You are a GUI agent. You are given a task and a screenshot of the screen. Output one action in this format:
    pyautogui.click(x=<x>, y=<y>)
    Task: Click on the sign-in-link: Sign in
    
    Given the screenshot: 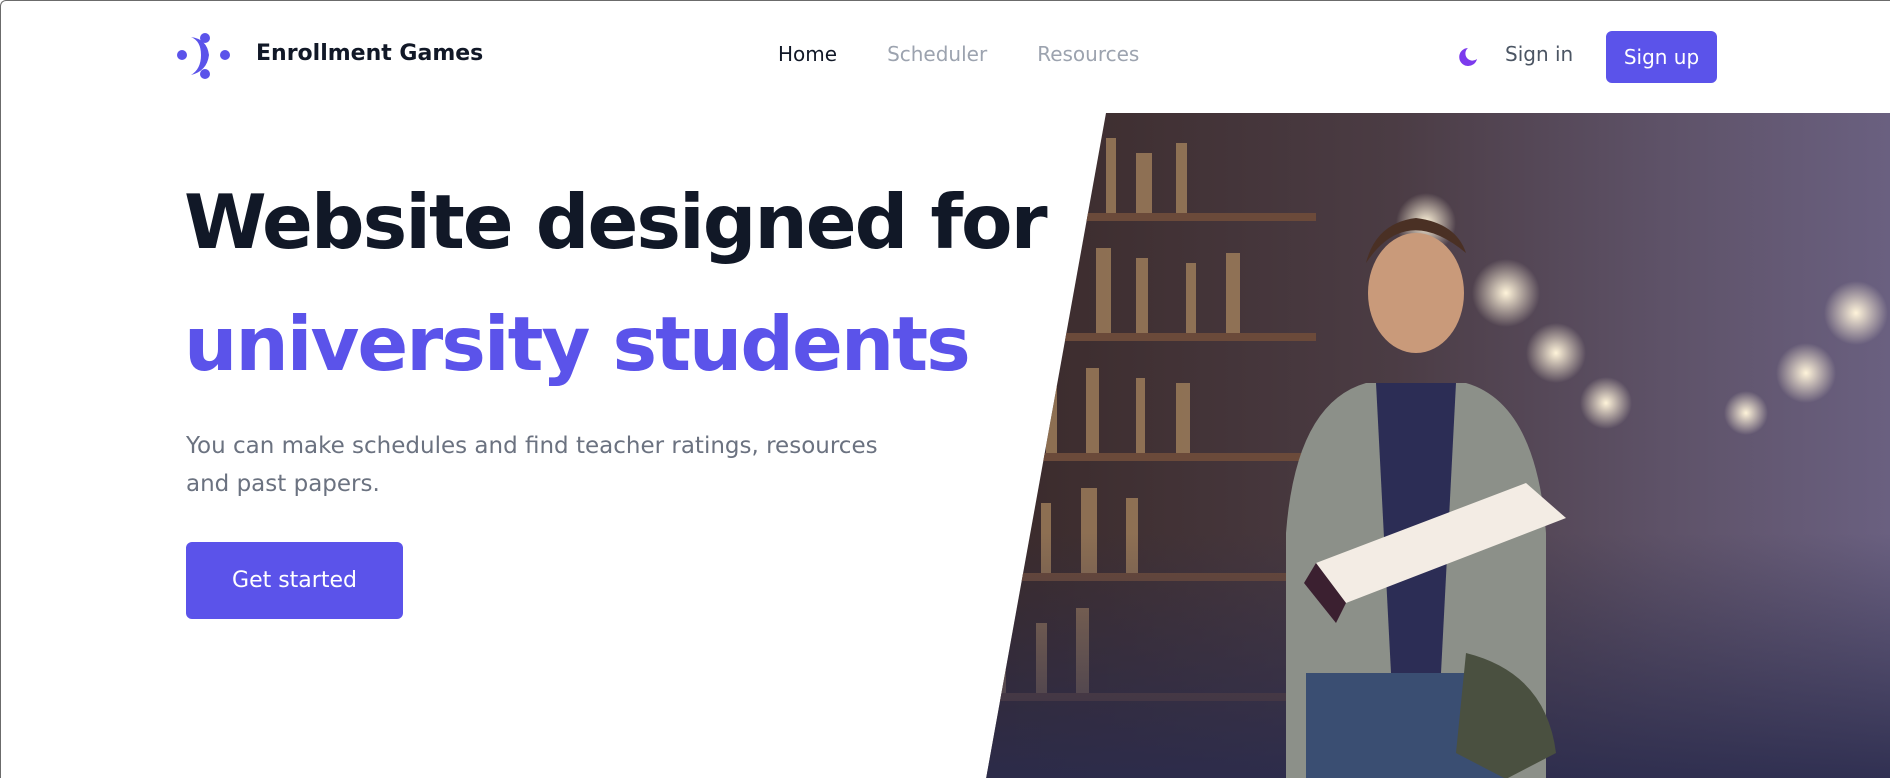 What is the action you would take?
    pyautogui.click(x=1539, y=54)
    